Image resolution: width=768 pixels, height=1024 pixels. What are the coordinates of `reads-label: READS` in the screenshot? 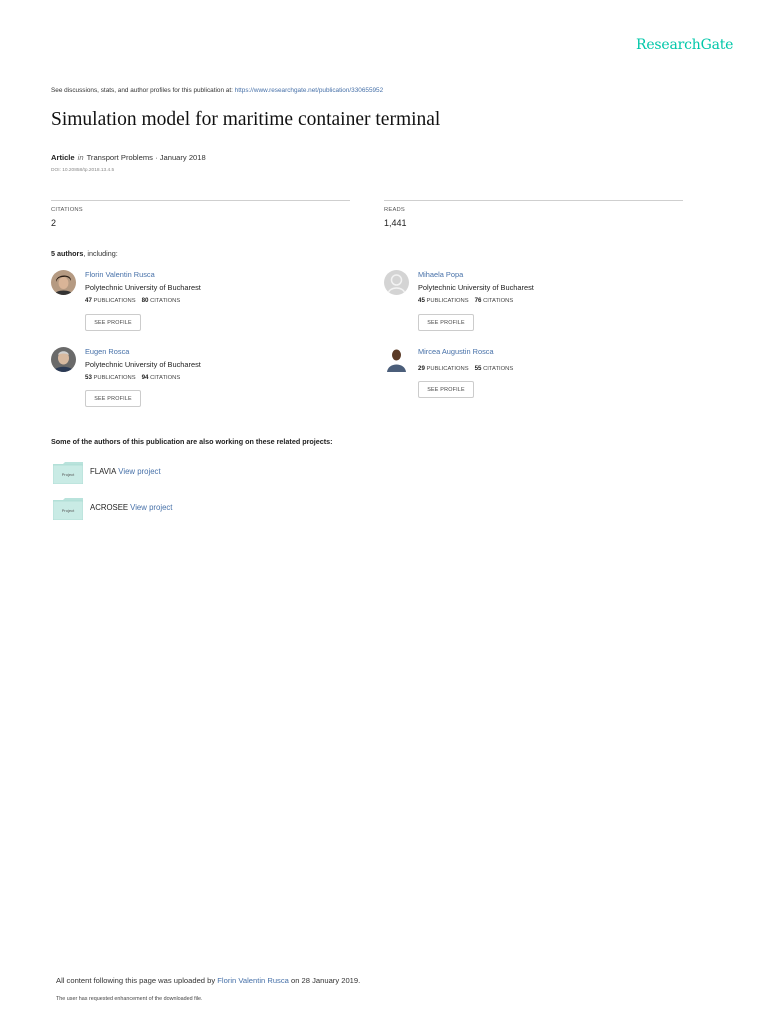 It's located at (394, 210).